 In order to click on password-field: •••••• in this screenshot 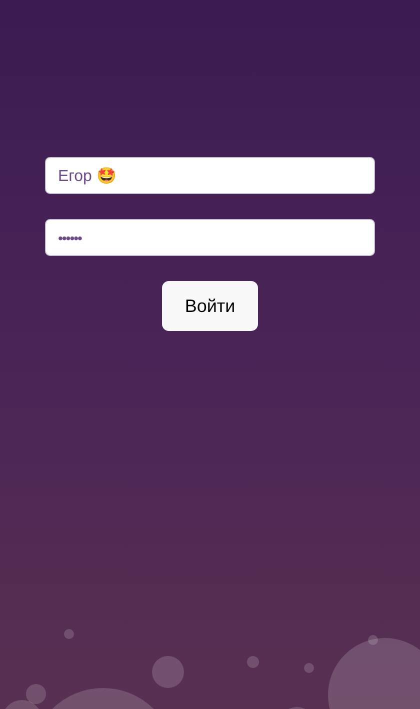, I will do `click(210, 237)`.